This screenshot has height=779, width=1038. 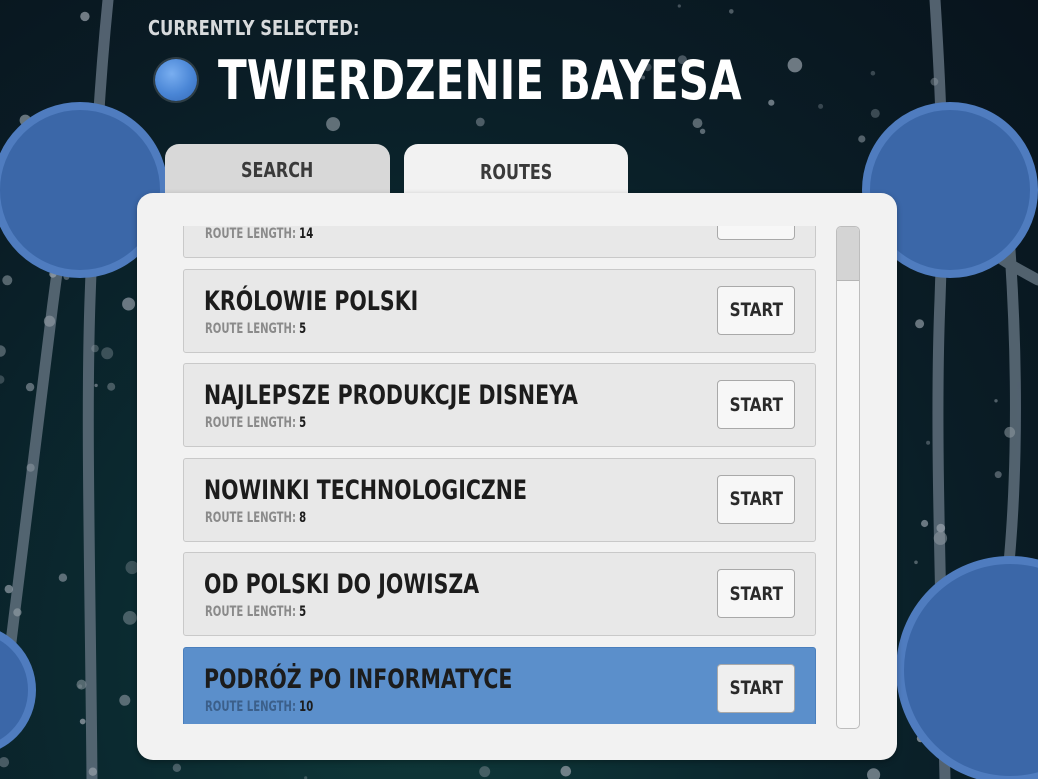 What do you see at coordinates (311, 301) in the screenshot?
I see `route-name: KRÓLOWIE POLSKI` at bounding box center [311, 301].